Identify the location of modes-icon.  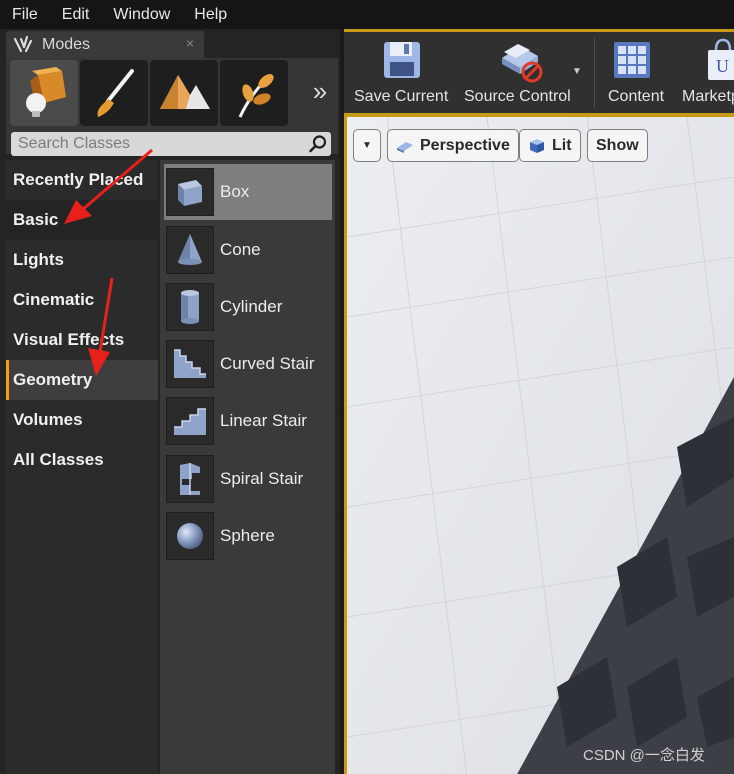
(23, 43).